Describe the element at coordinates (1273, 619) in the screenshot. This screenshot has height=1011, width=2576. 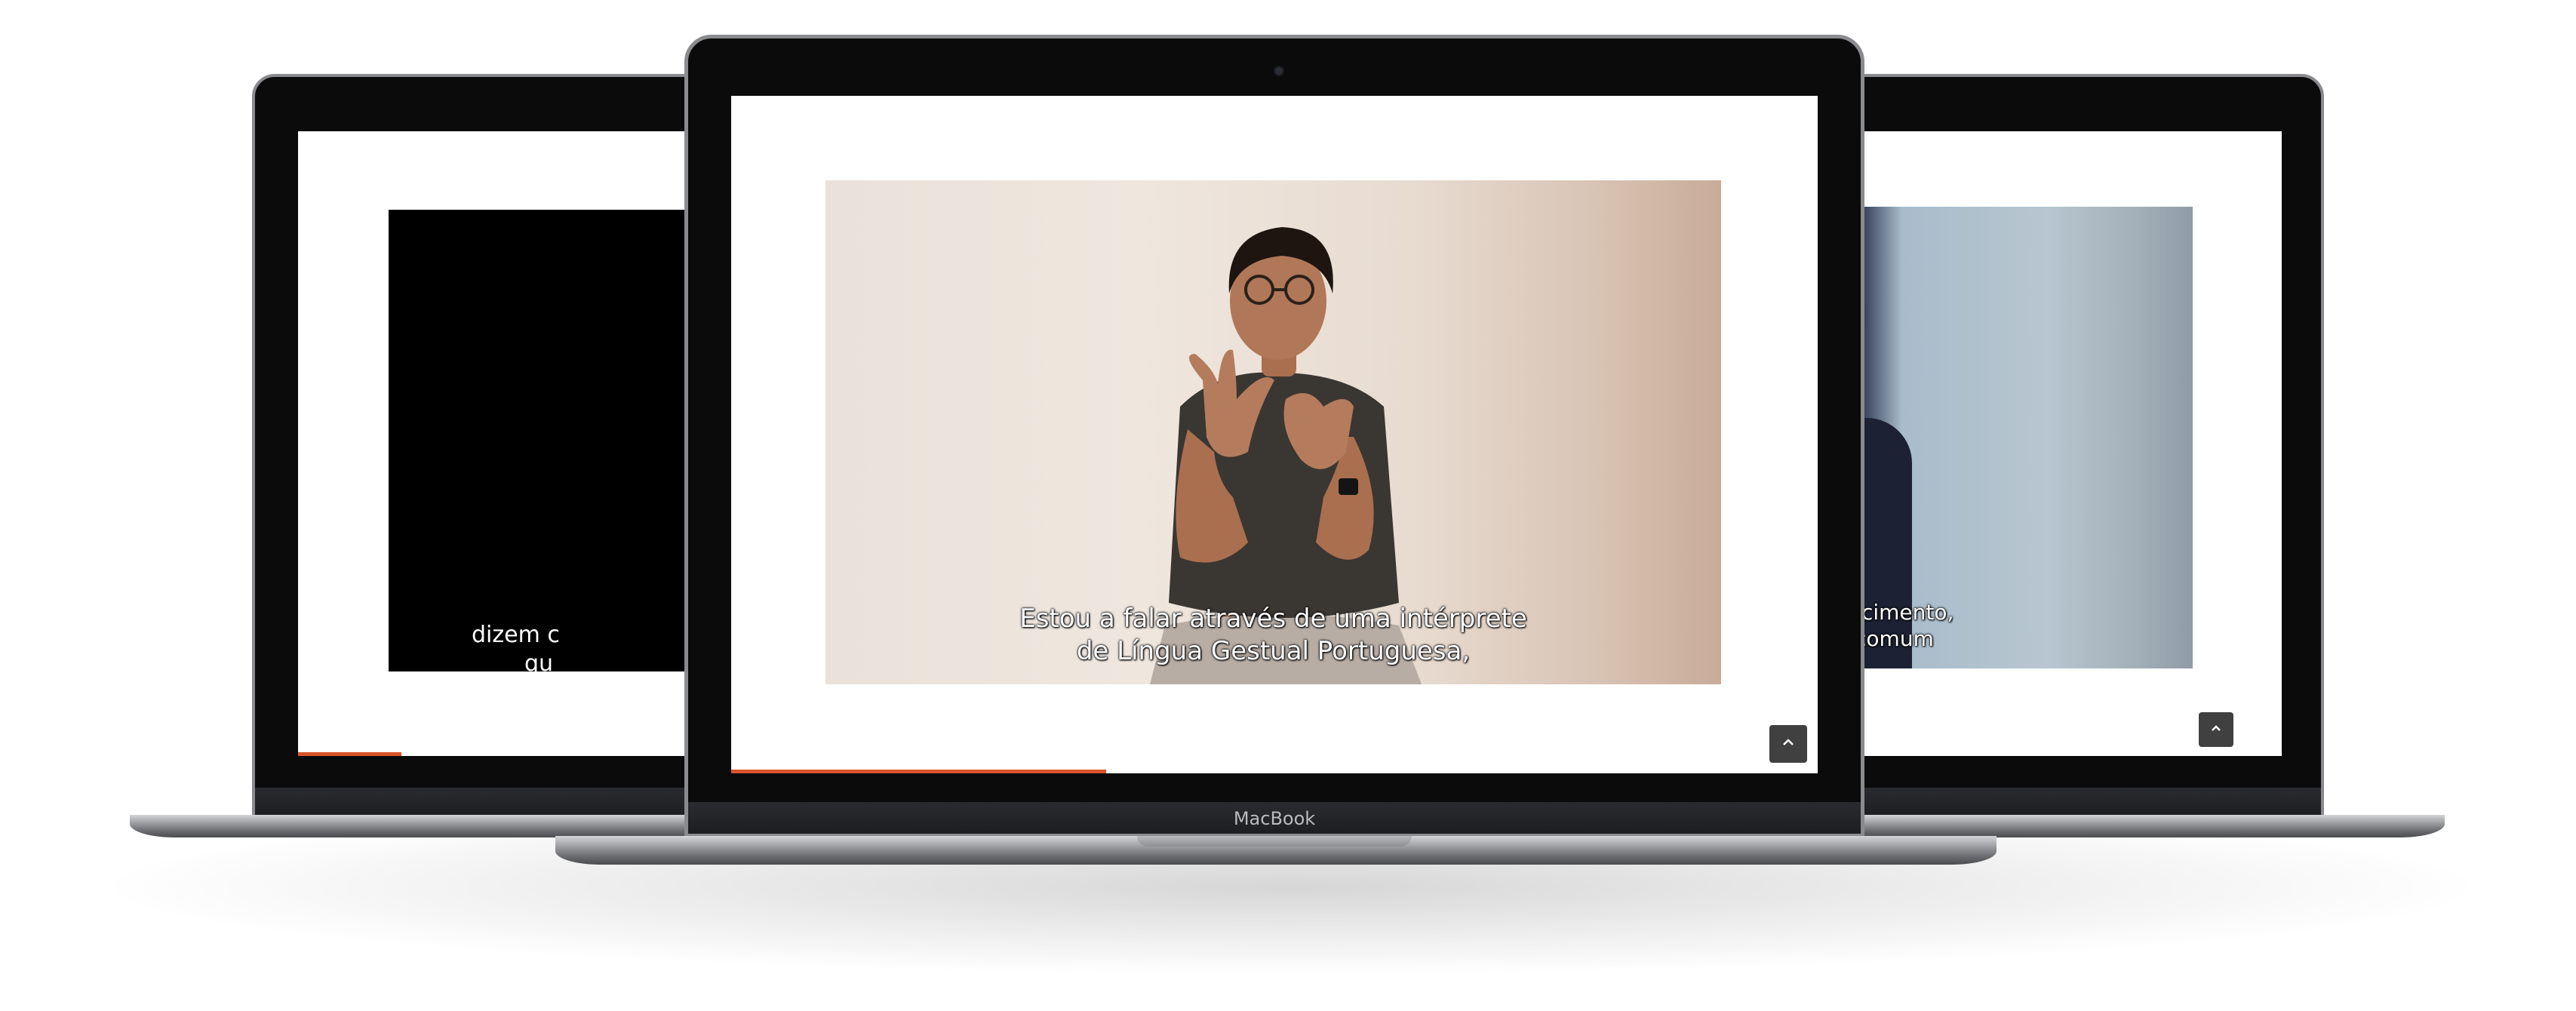
I see `center-subtitle-line-1: Estou a falar através de uma intérprete` at that location.